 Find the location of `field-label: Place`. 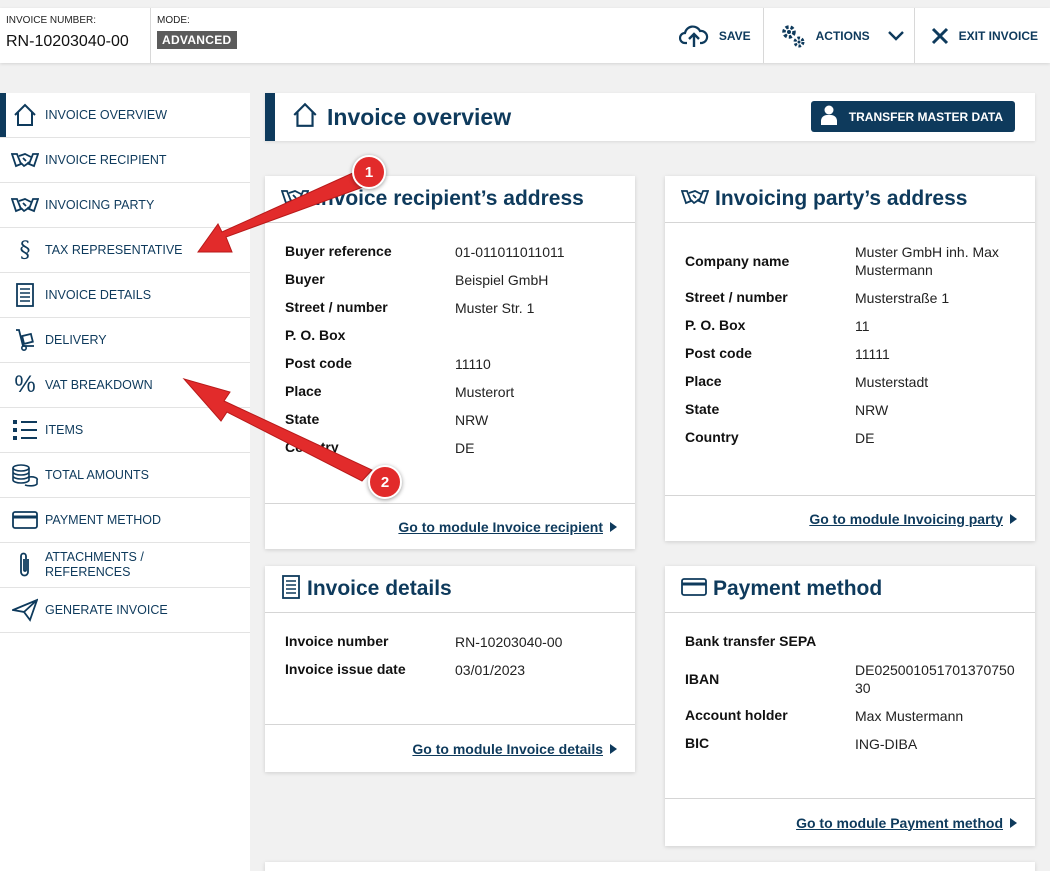

field-label: Place is located at coordinates (303, 391).